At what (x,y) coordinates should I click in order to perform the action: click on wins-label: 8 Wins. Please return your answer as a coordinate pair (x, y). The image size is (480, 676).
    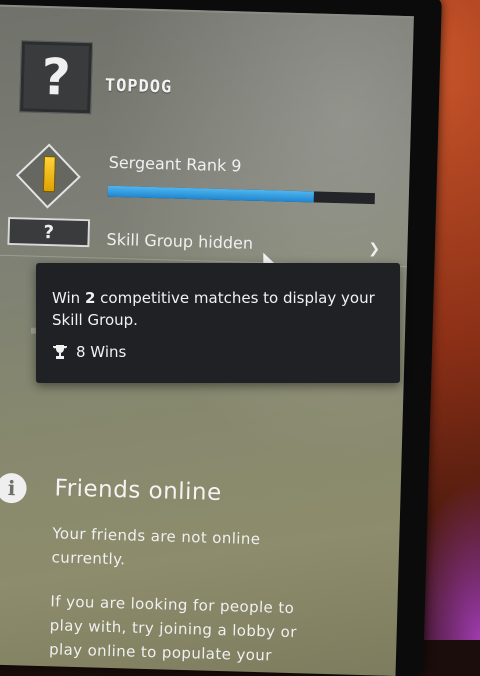
    Looking at the image, I should click on (101, 352).